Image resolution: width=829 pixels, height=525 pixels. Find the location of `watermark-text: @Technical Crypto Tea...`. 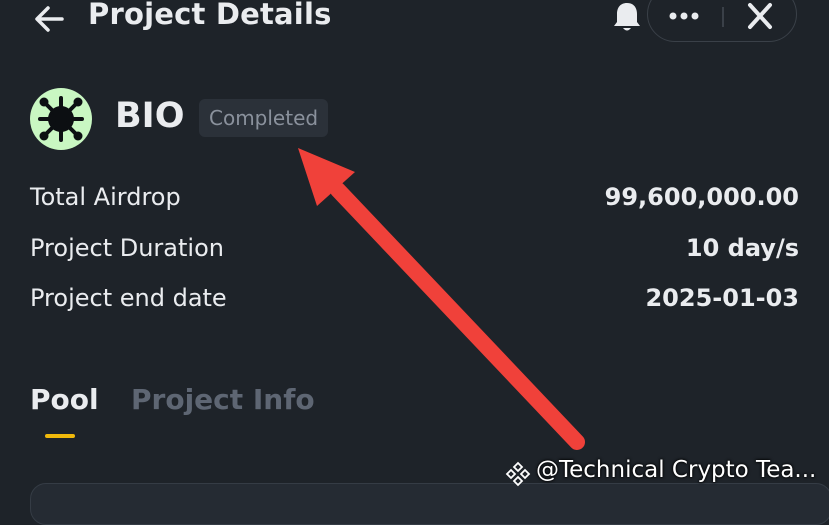

watermark-text: @Technical Crypto Tea... is located at coordinates (676, 470).